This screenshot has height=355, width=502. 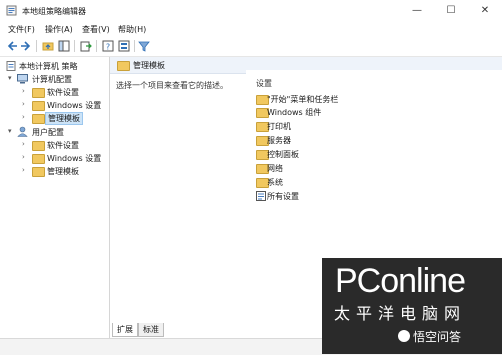 What do you see at coordinates (303, 99) in the screenshot?
I see `list-item-label: "开始"菜单和任务栏` at bounding box center [303, 99].